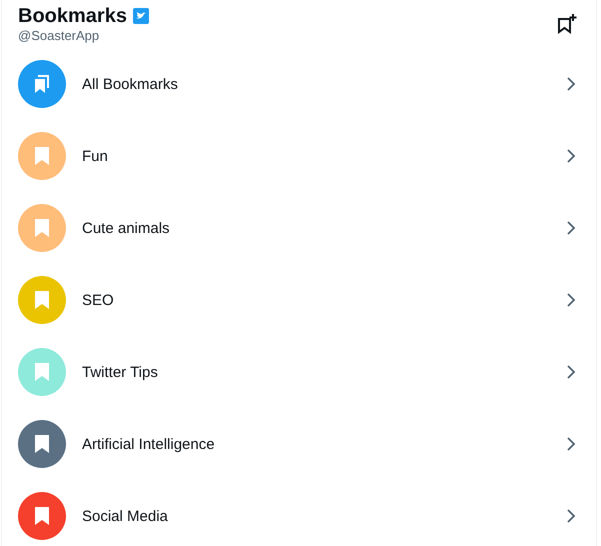 The width and height of the screenshot is (601, 546). I want to click on verified-icon, so click(140, 16).